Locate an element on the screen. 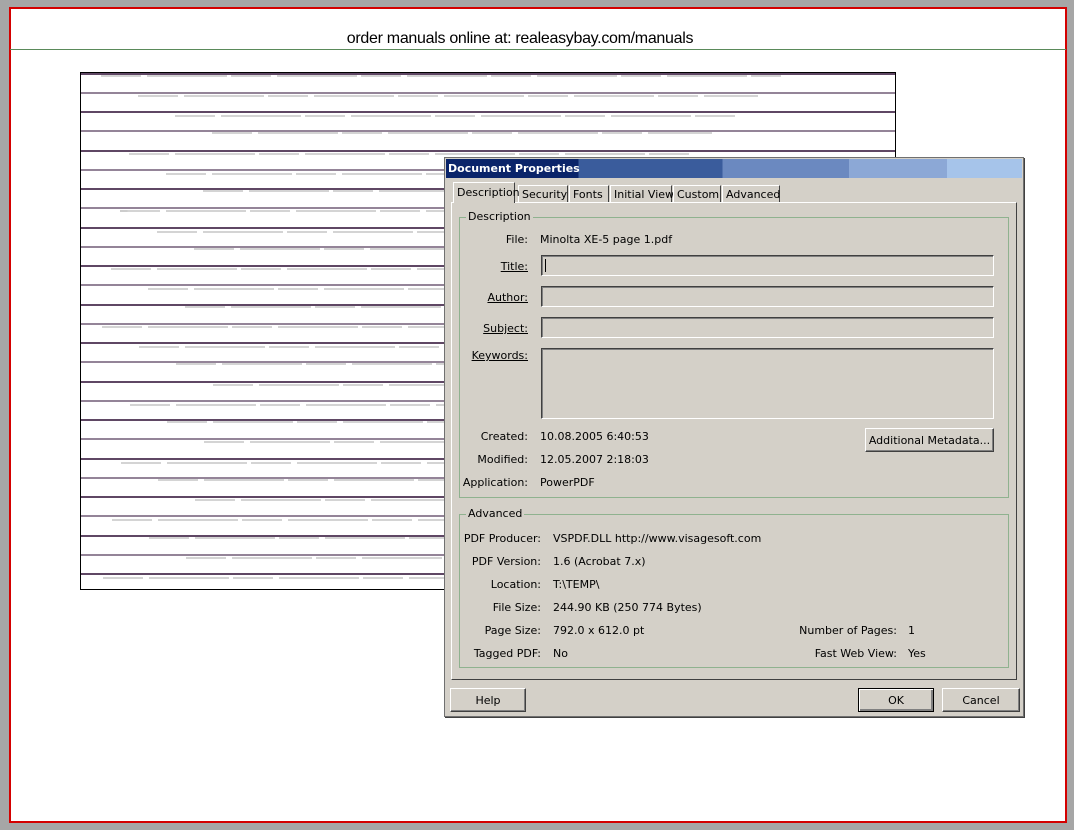 The height and width of the screenshot is (830, 1074). author-label: Author: is located at coordinates (507, 297).